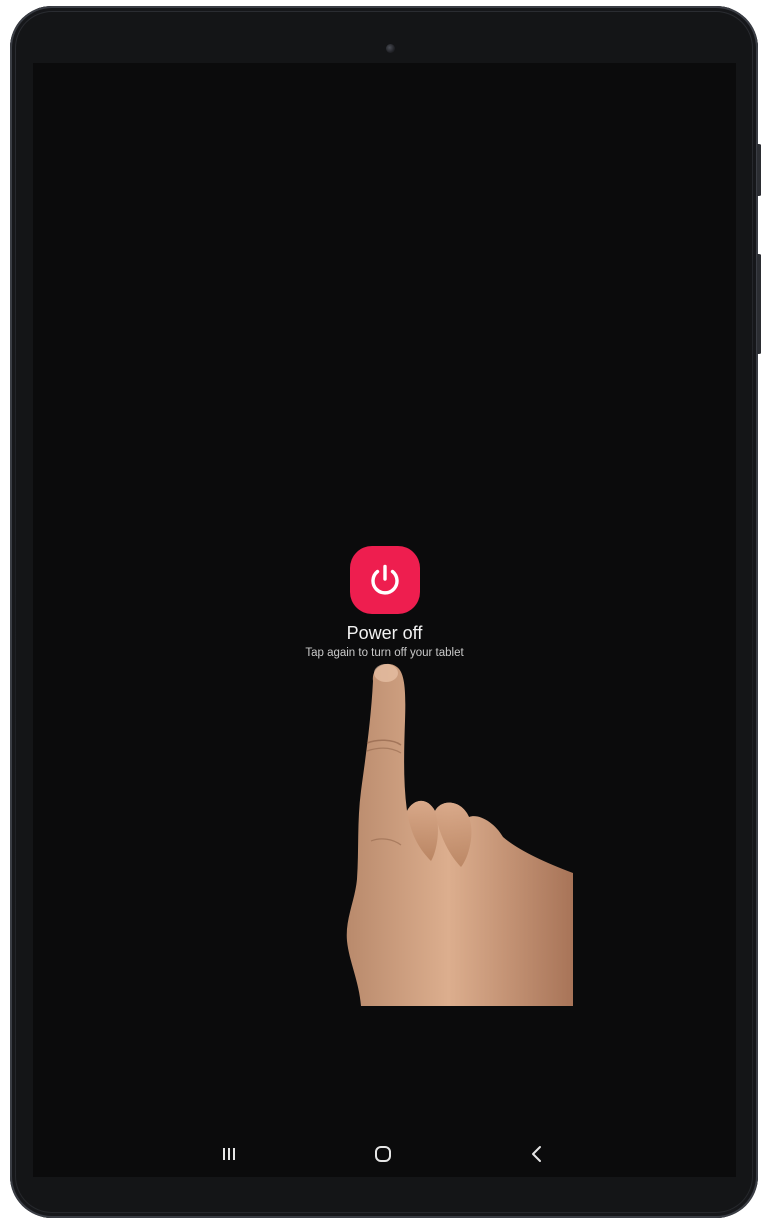 The height and width of the screenshot is (1220, 761). I want to click on power-off-button, so click(384, 580).